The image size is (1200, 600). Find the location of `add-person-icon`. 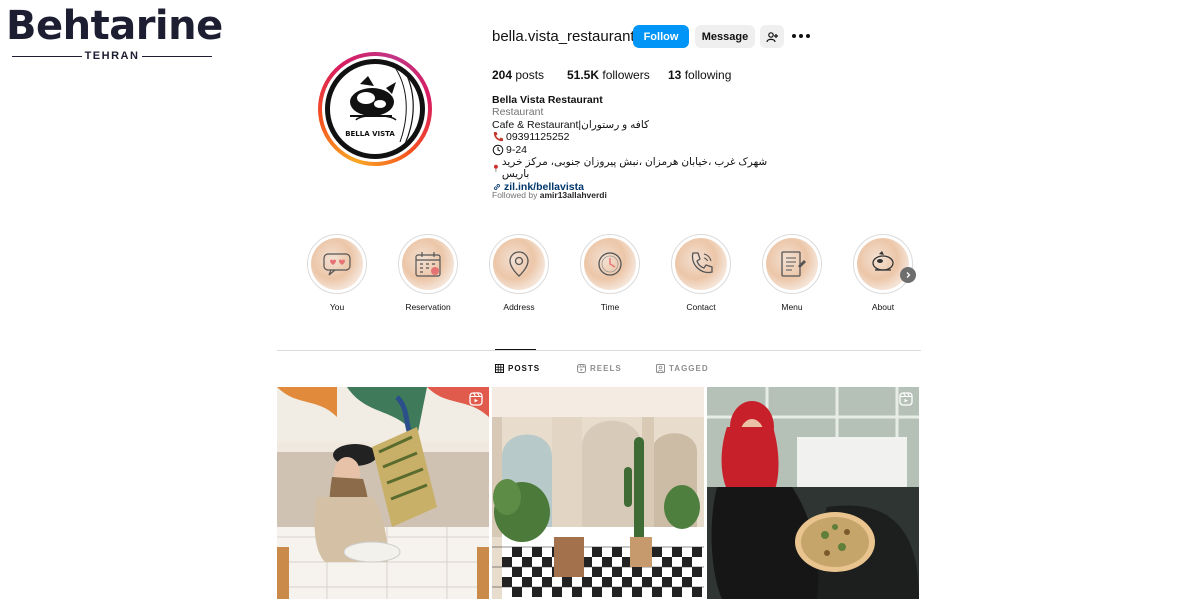

add-person-icon is located at coordinates (772, 36).